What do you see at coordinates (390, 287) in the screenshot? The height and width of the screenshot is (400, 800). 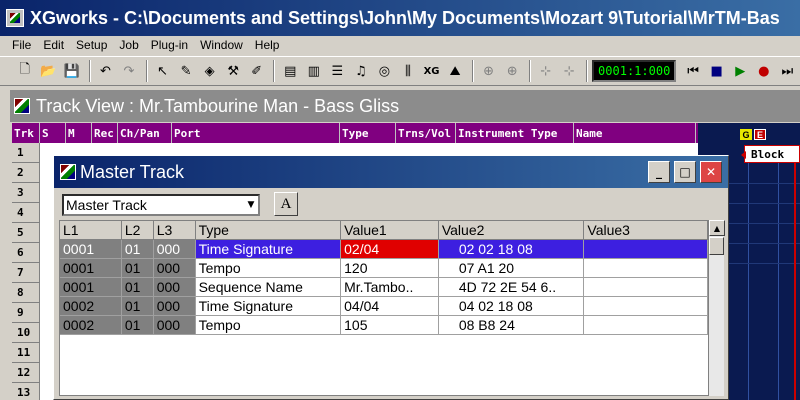 I see `cell-value1: Mr.Tambo..` at bounding box center [390, 287].